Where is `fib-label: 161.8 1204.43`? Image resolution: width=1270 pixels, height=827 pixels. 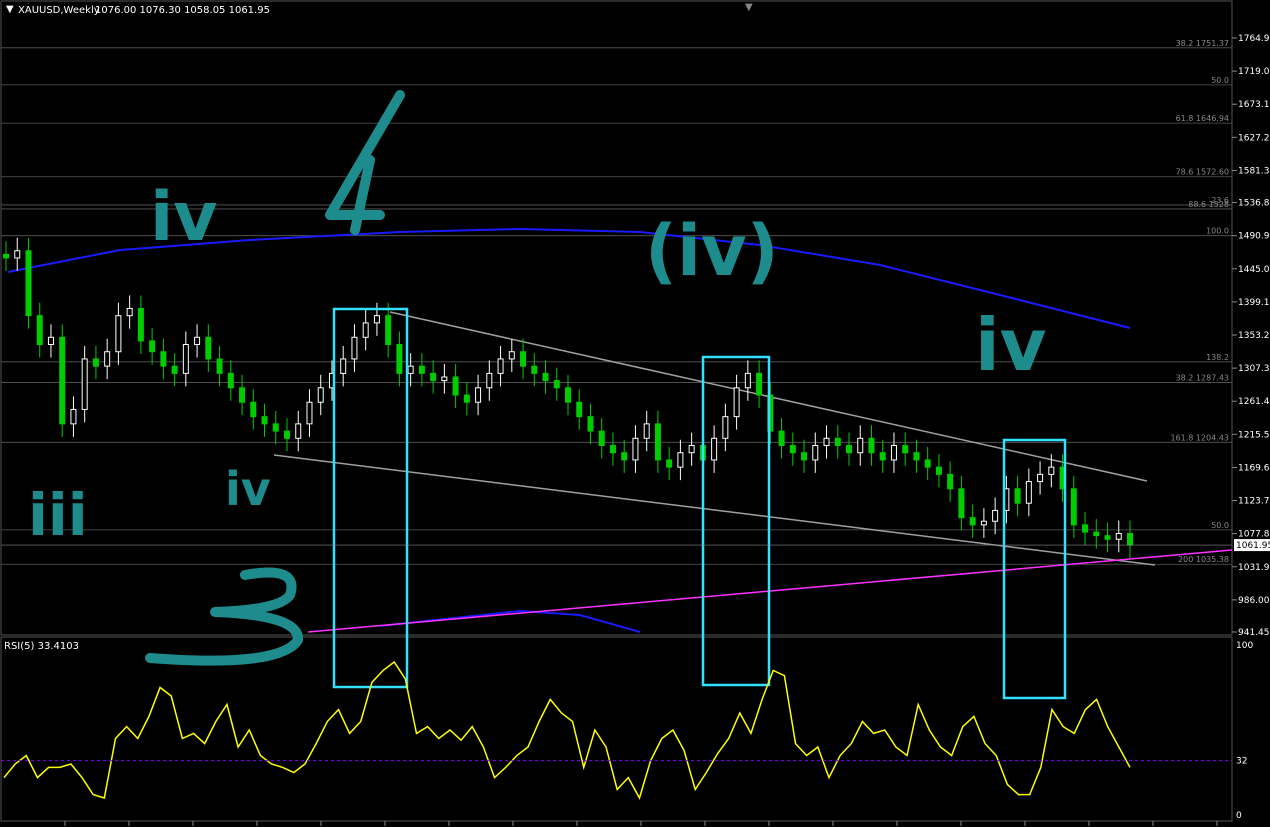 fib-label: 161.8 1204.43 is located at coordinates (1199, 437).